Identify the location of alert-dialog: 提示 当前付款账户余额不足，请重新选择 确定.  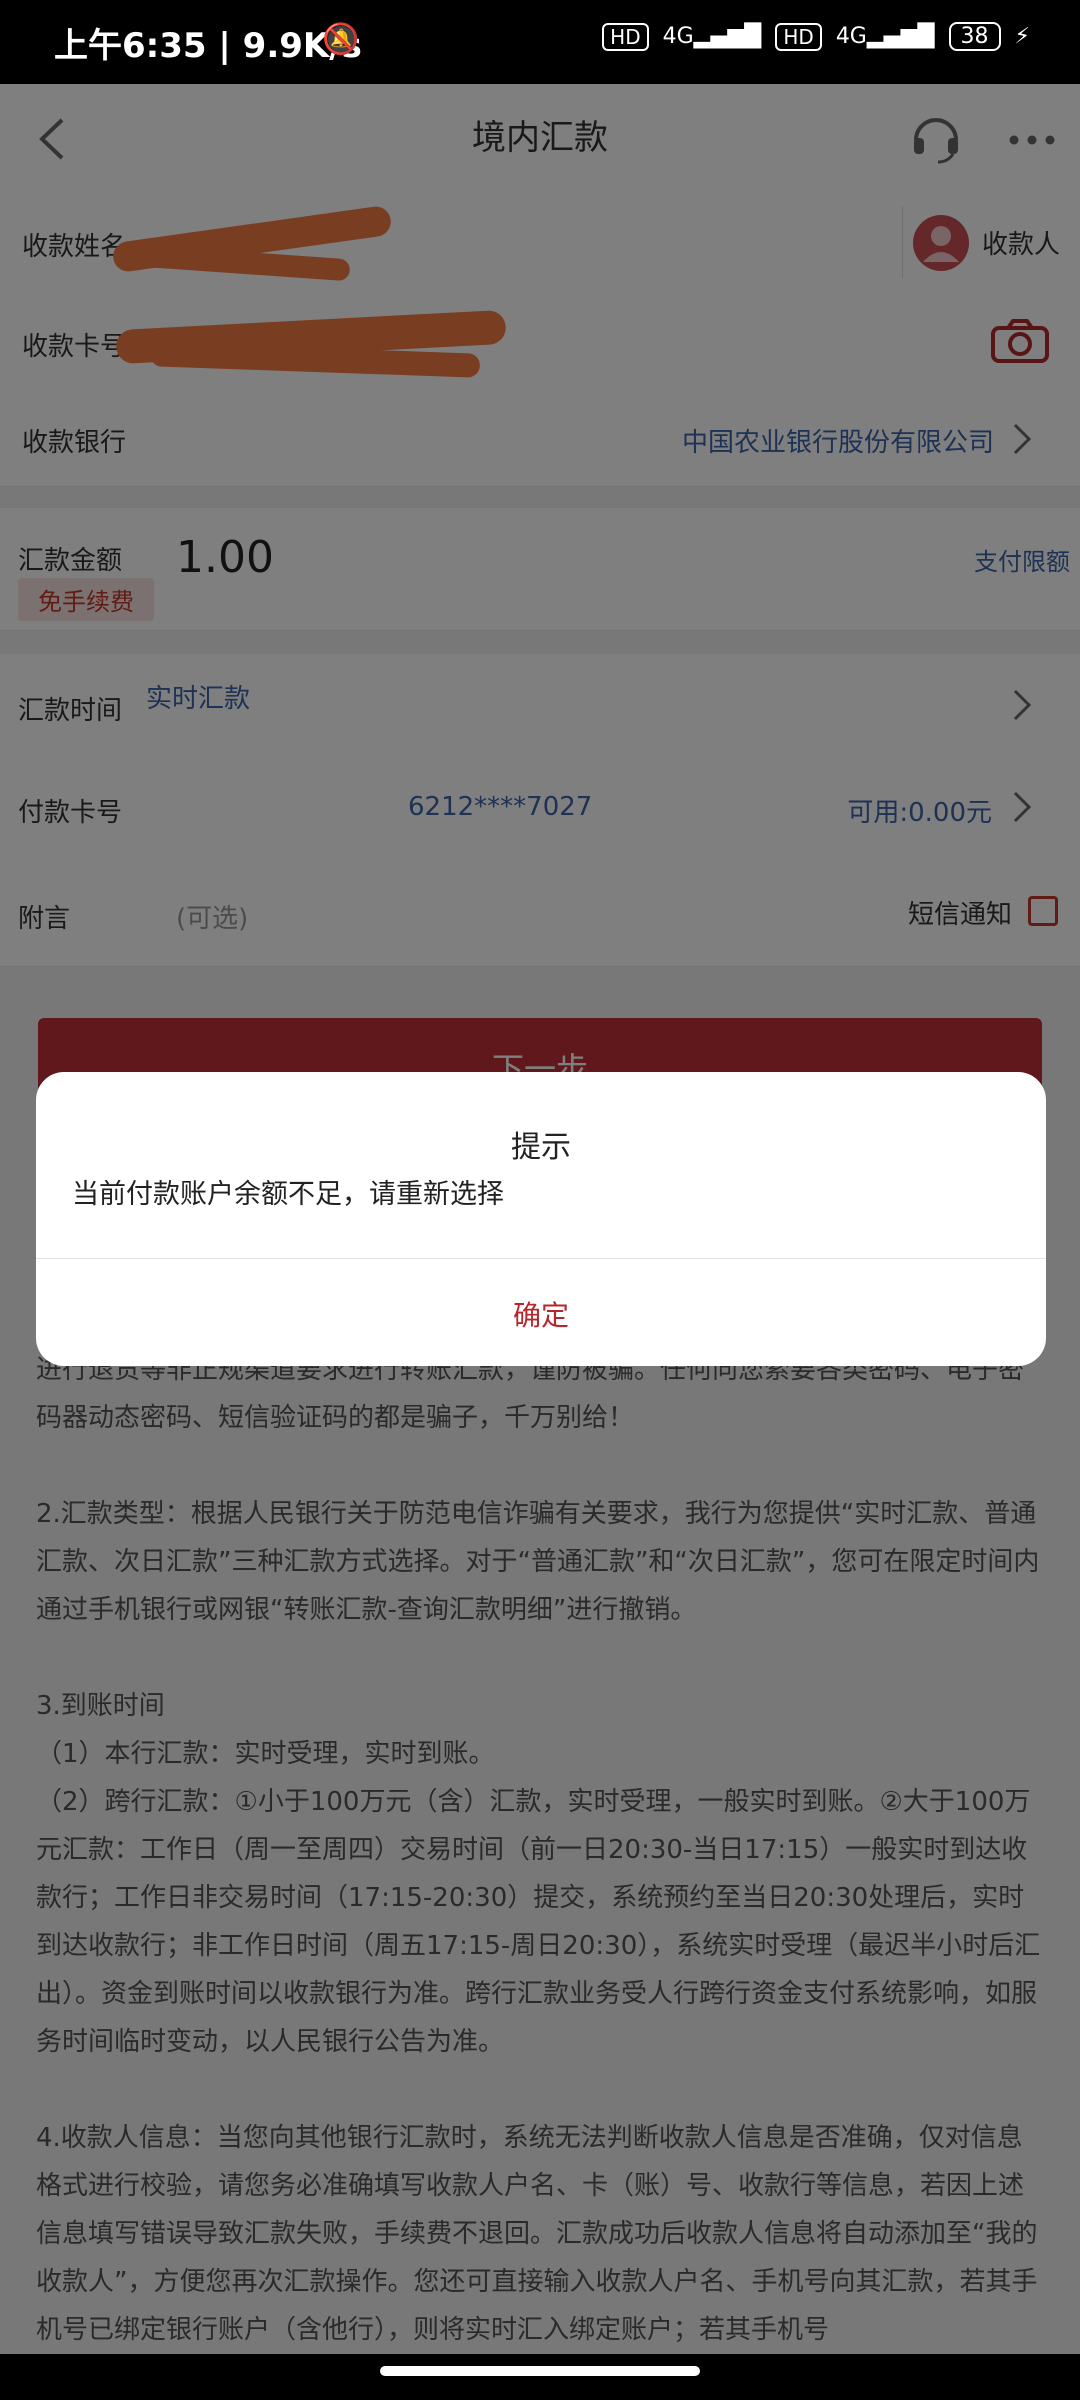
(541, 1219).